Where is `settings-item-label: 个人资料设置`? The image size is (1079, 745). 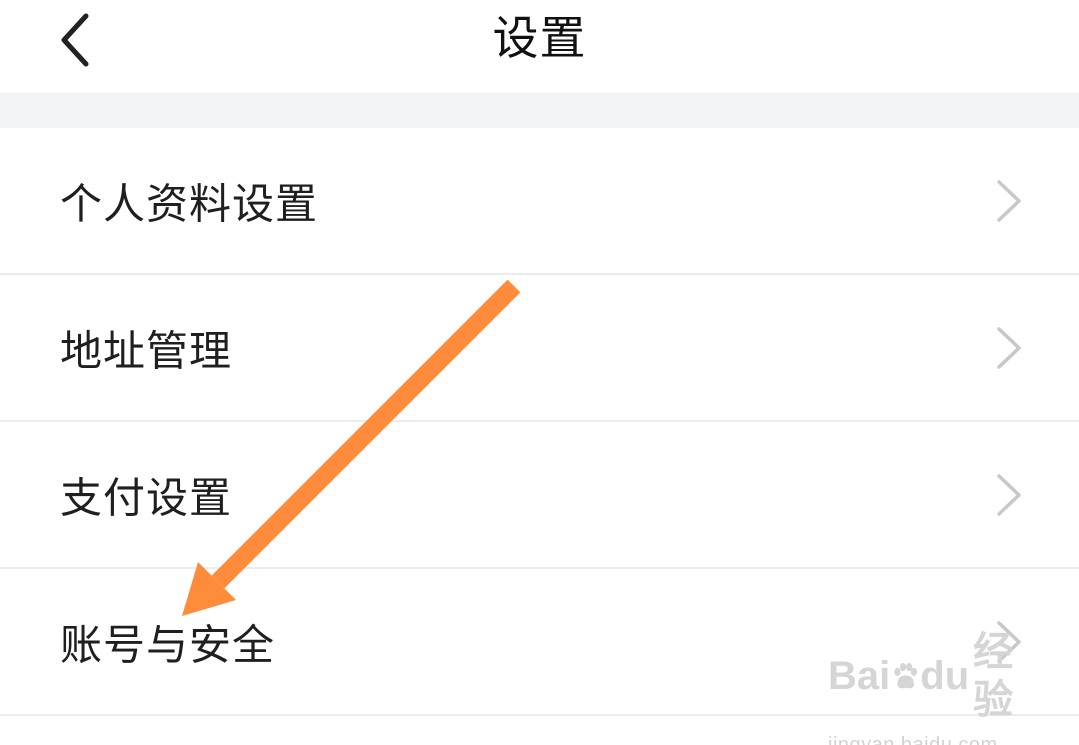
settings-item-label: 个人资料设置 is located at coordinates (189, 203).